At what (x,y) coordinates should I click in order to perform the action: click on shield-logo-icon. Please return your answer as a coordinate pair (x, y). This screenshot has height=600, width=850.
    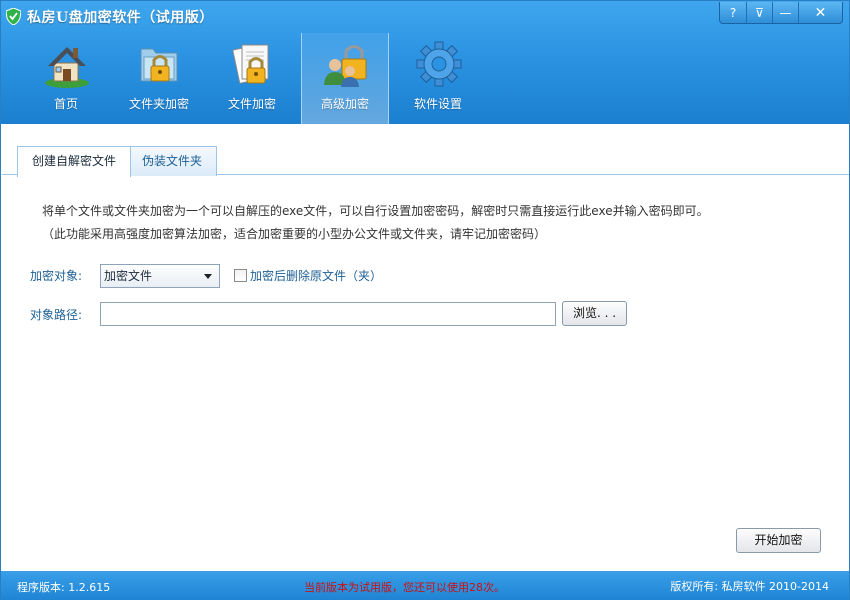
    Looking at the image, I should click on (13, 16).